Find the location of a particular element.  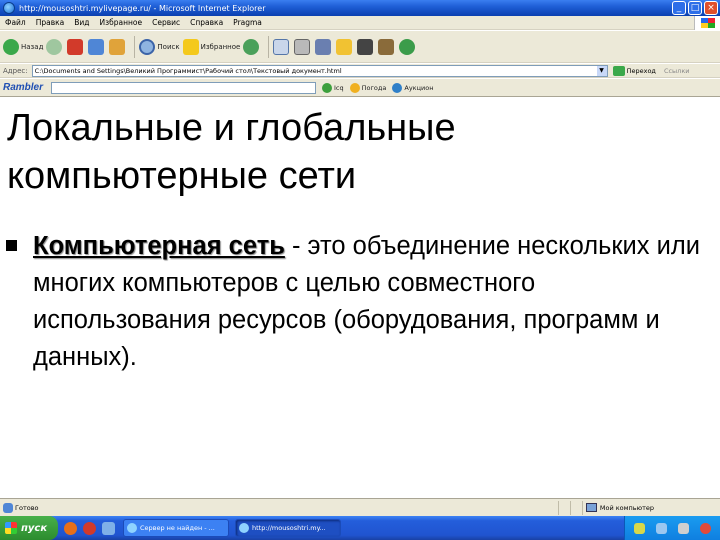

rambler-auction-label: Аукцион is located at coordinates (419, 87).